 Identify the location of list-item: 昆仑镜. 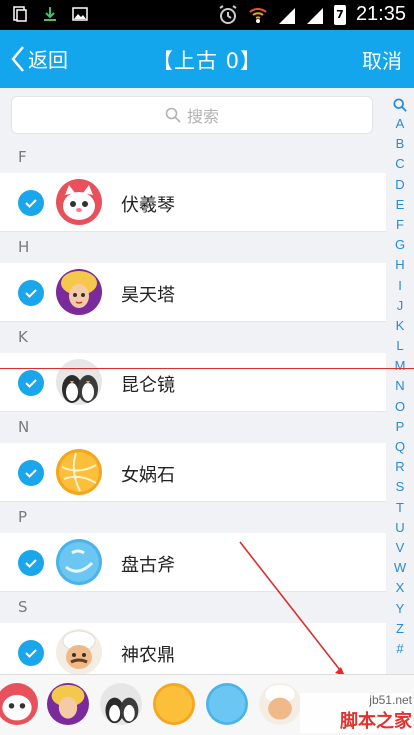
(193, 382).